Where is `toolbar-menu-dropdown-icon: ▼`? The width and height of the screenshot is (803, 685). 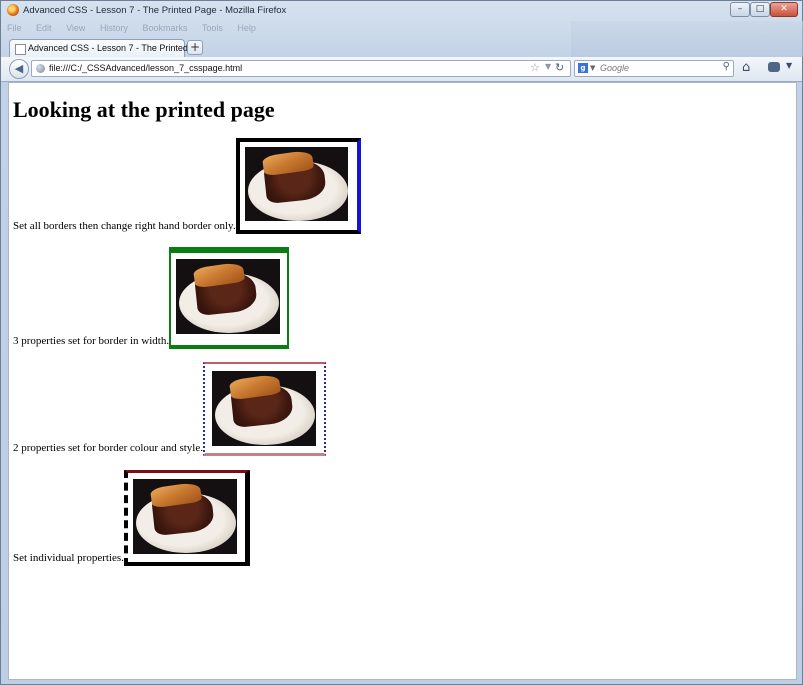 toolbar-menu-dropdown-icon: ▼ is located at coordinates (789, 65).